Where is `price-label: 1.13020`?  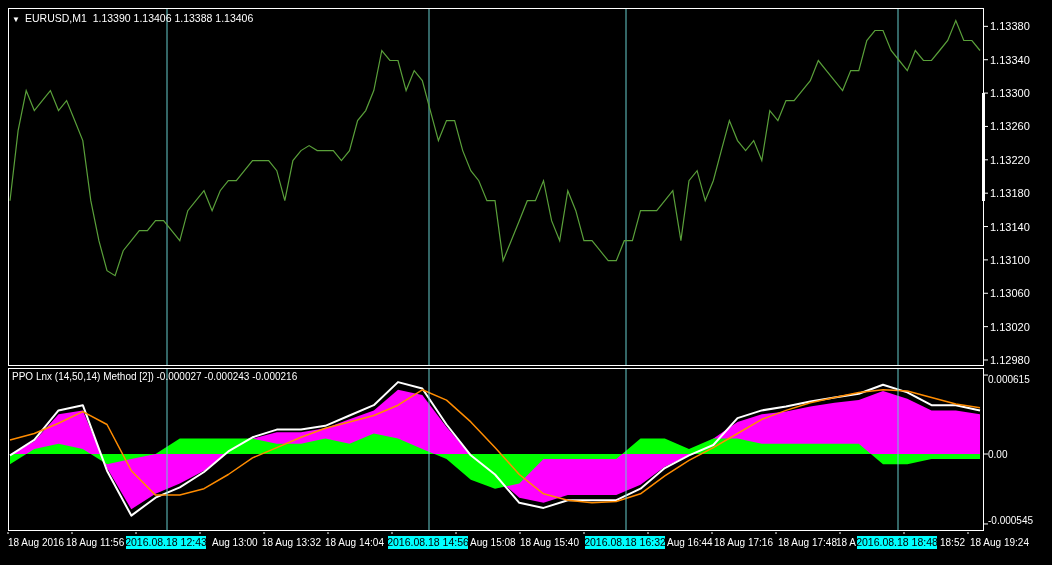 price-label: 1.13020 is located at coordinates (1010, 326).